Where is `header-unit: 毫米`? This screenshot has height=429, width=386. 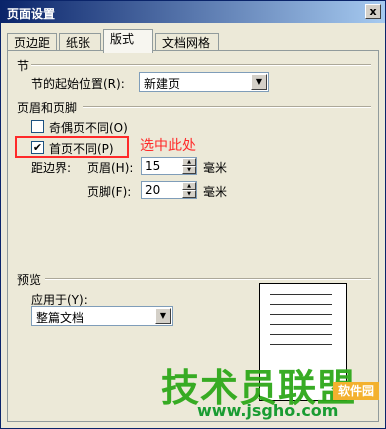
header-unit: 毫米 is located at coordinates (215, 168).